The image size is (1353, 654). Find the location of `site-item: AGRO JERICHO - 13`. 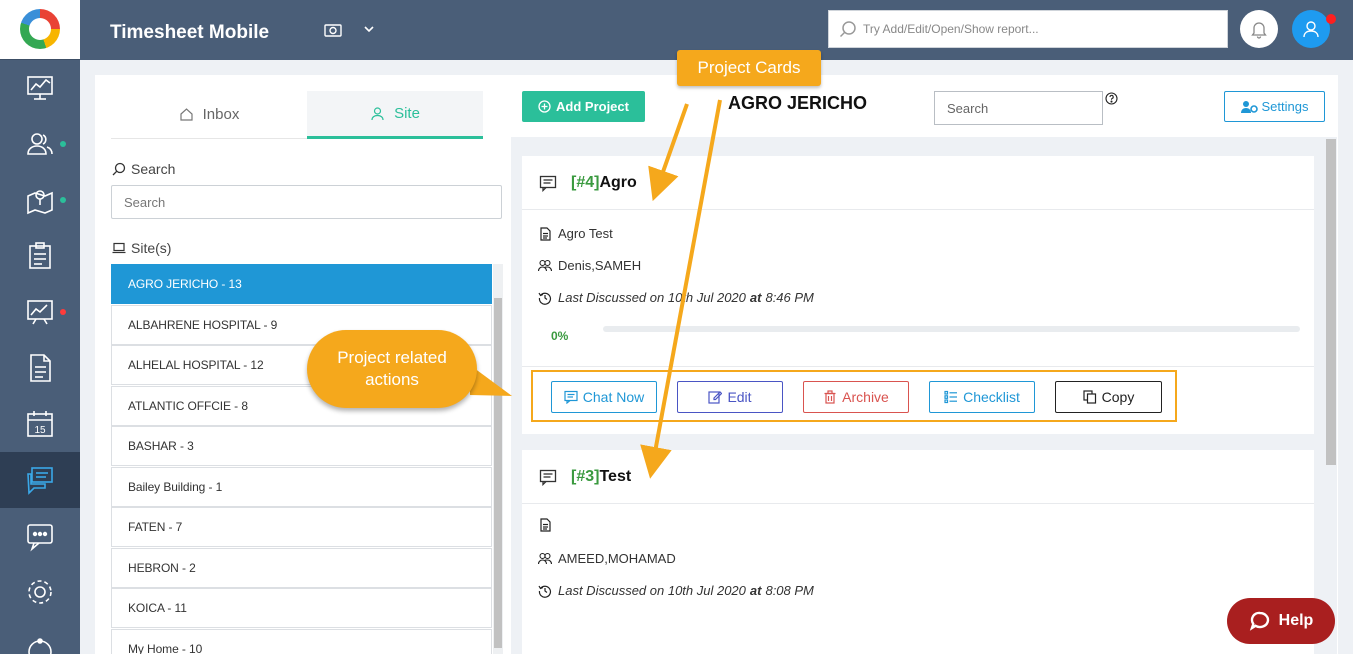

site-item: AGRO JERICHO - 13 is located at coordinates (301, 284).